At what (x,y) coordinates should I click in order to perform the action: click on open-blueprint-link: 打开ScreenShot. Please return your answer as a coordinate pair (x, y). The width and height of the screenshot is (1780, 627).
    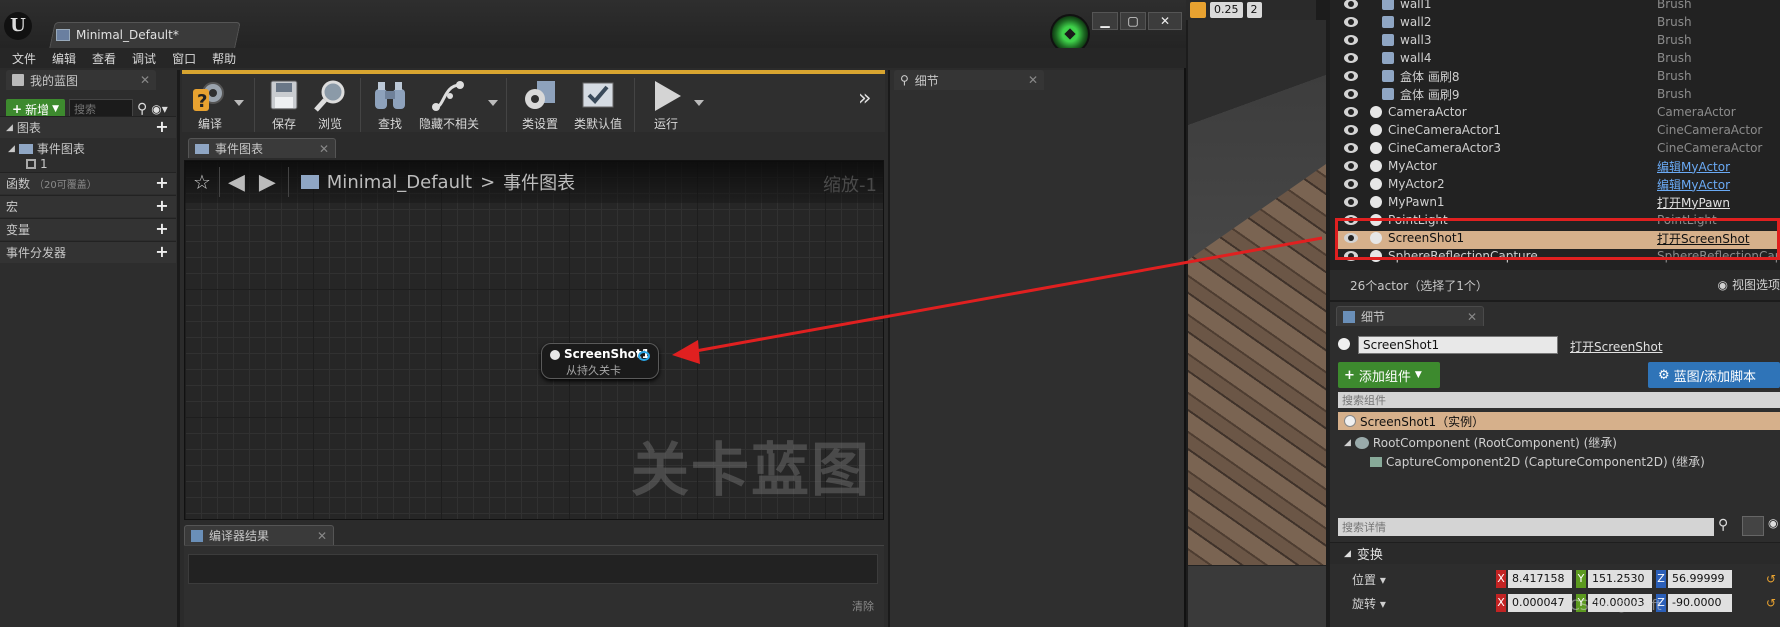
    Looking at the image, I should click on (1616, 346).